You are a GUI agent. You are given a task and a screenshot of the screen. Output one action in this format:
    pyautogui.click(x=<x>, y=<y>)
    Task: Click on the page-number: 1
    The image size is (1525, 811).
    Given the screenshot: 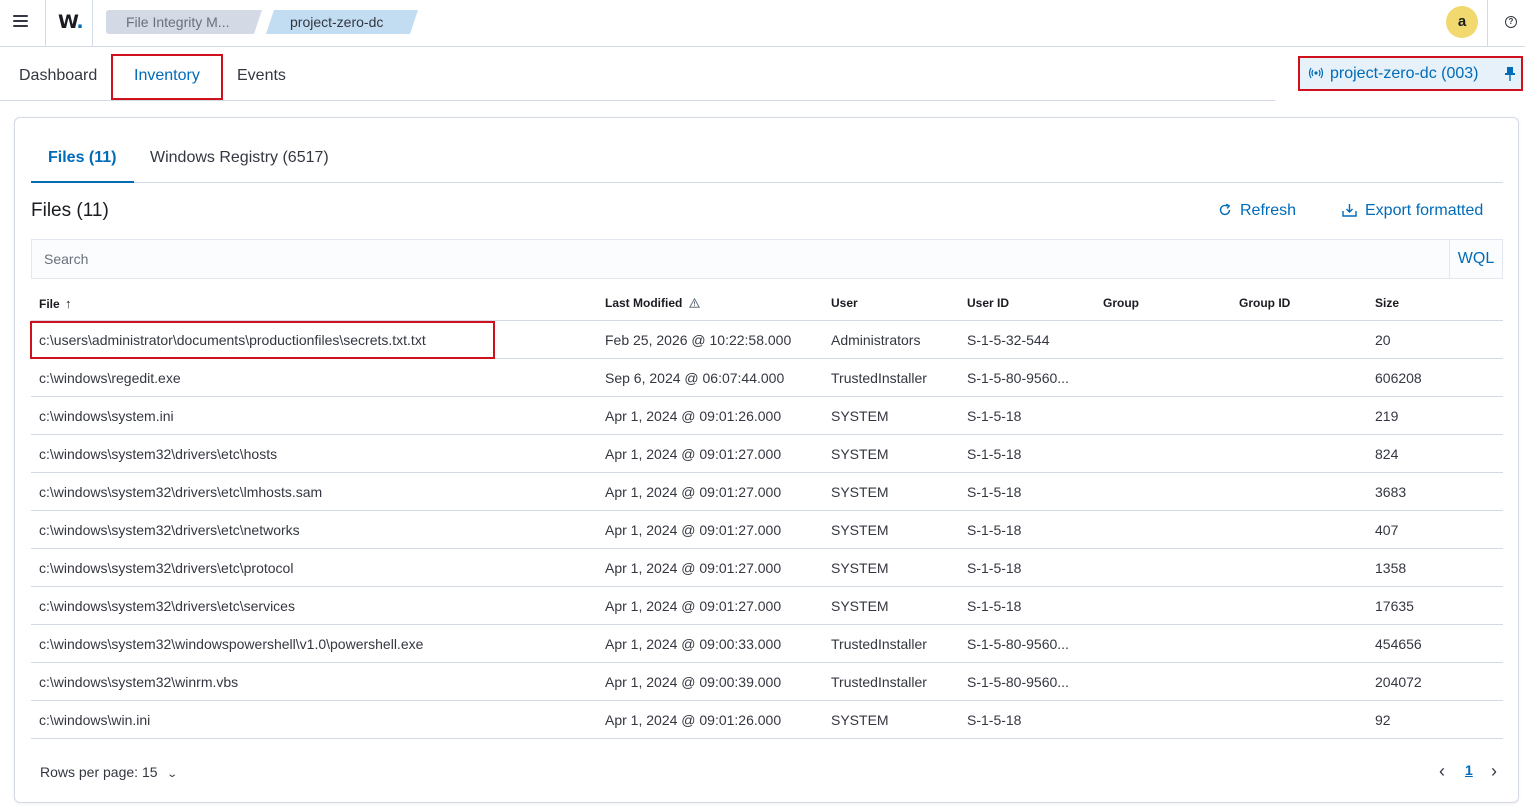 What is the action you would take?
    pyautogui.click(x=1469, y=770)
    